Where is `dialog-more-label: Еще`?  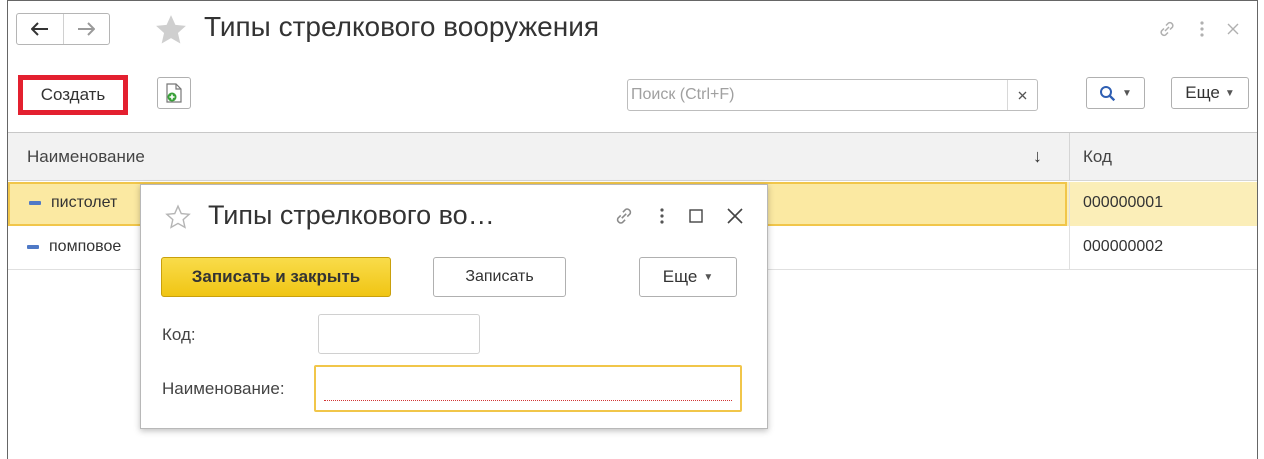 dialog-more-label: Еще is located at coordinates (680, 276).